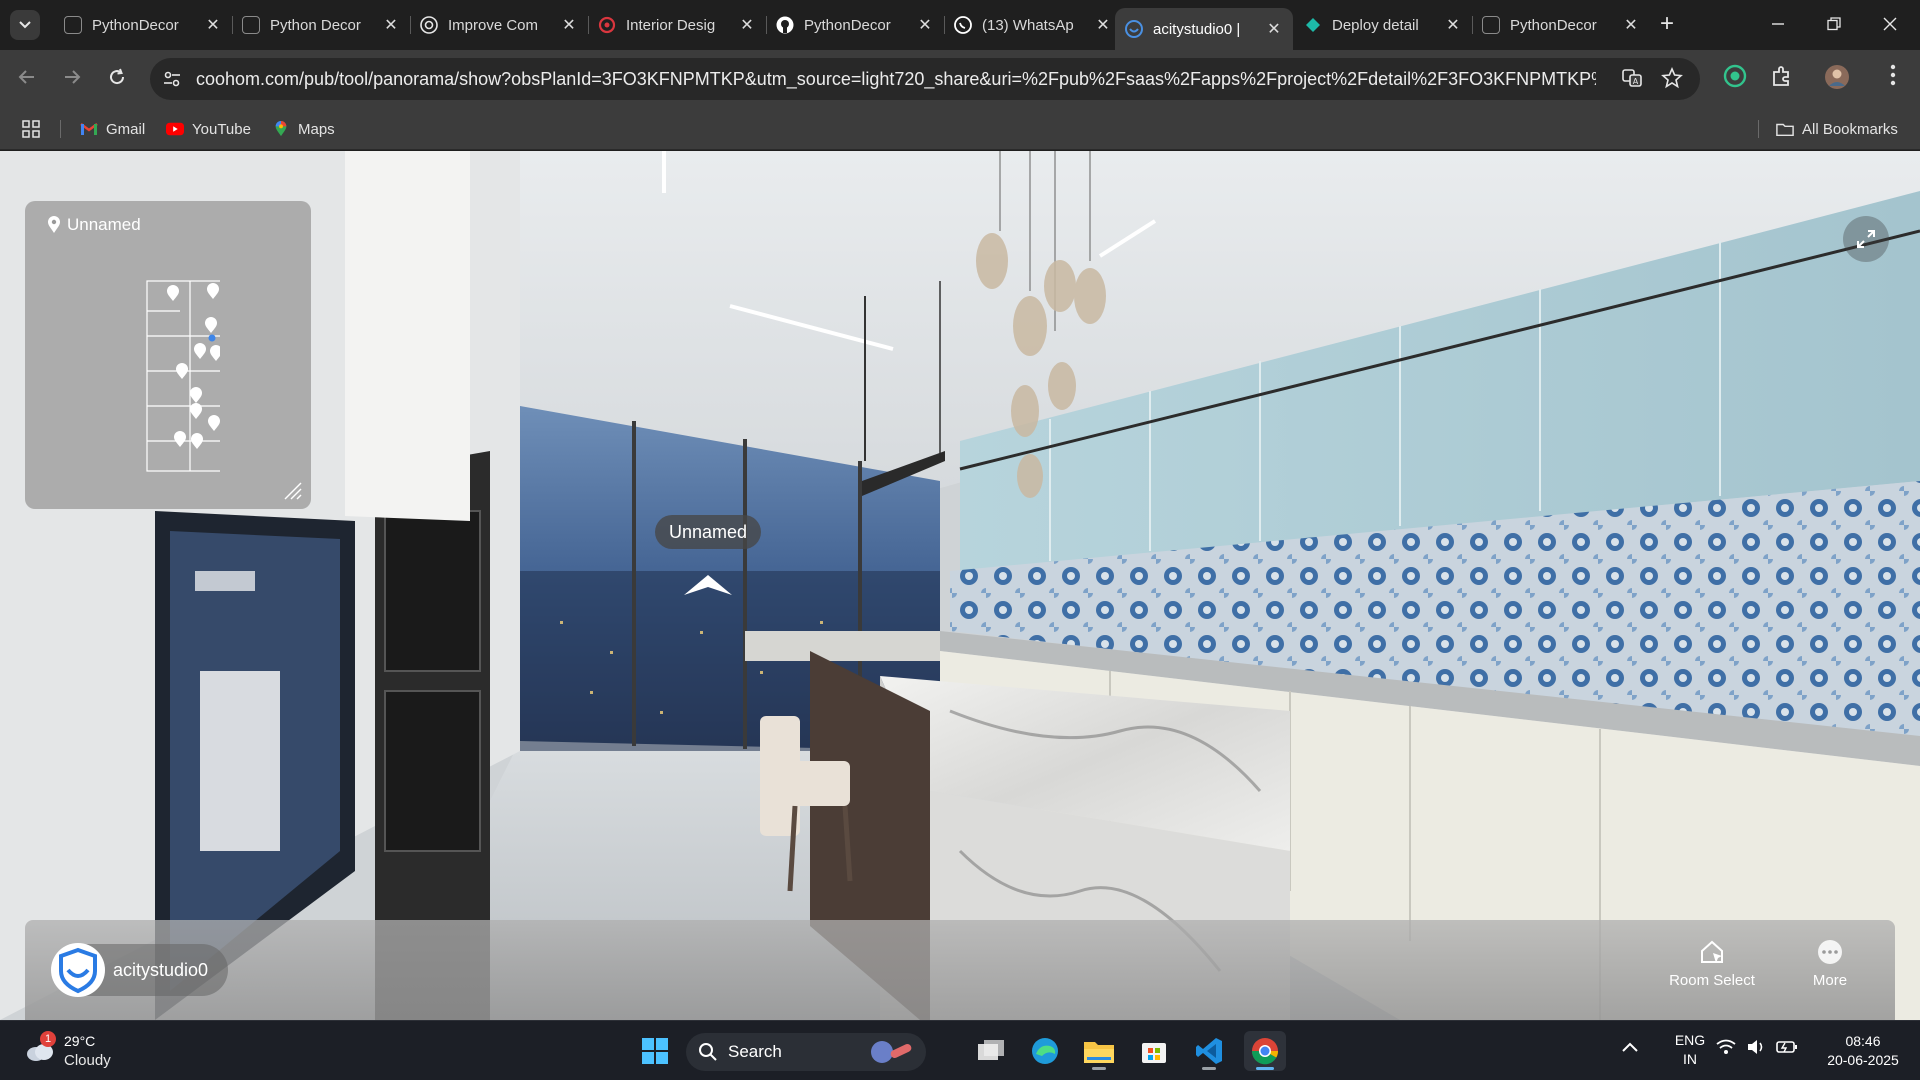 This screenshot has height=1080, width=1920. Describe the element at coordinates (1204, 29) in the screenshot. I see `tab-acitystudio-active: acitystudio0 | ✕` at that location.